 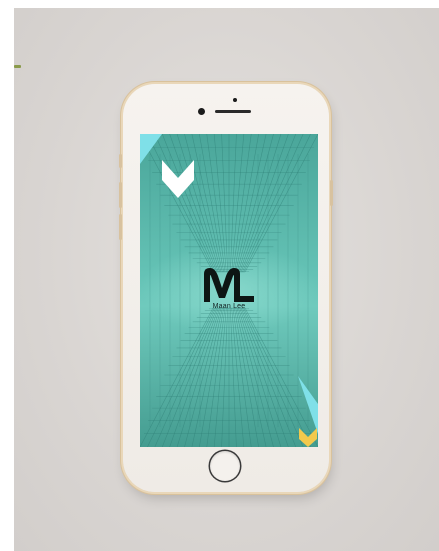 I want to click on mute-switch, so click(x=120, y=161).